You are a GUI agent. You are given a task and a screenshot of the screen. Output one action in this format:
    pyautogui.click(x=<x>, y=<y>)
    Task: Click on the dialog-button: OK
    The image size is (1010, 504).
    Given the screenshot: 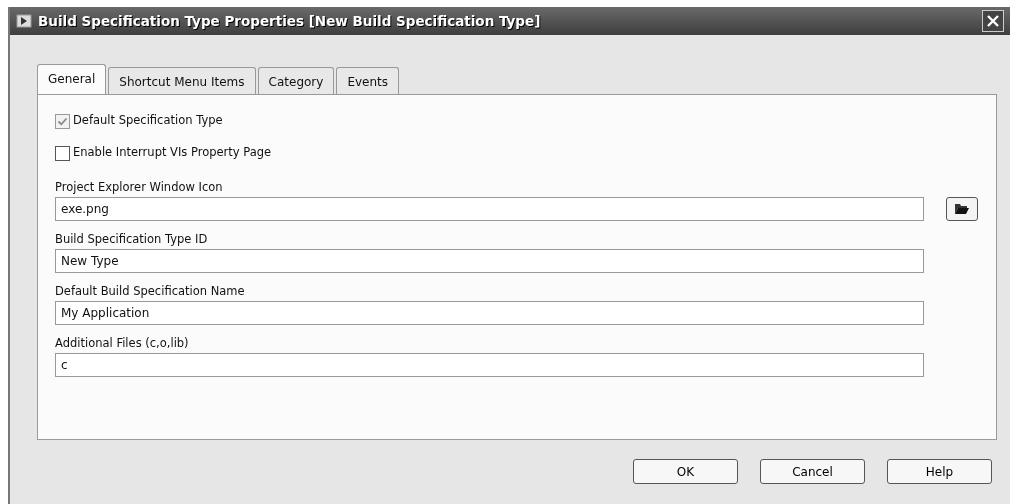 What is the action you would take?
    pyautogui.click(x=685, y=471)
    